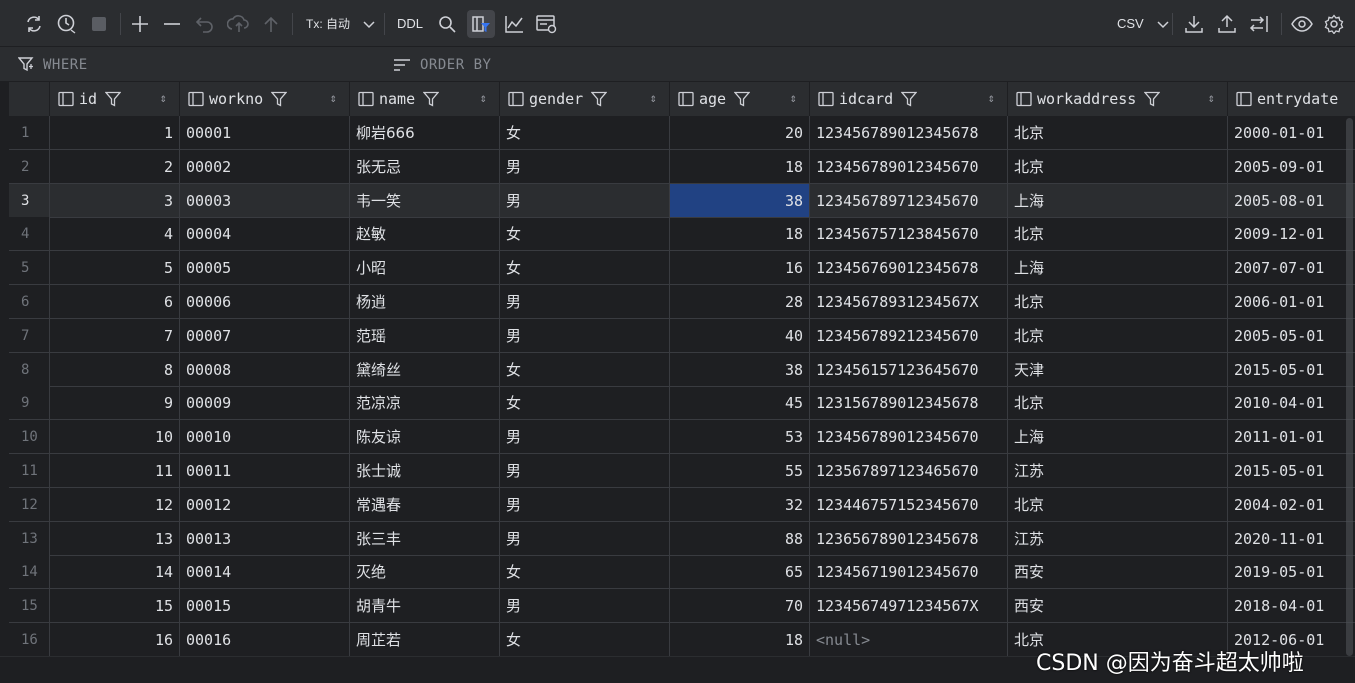  Describe the element at coordinates (481, 24) in the screenshot. I see `filter-toggle-icon` at that location.